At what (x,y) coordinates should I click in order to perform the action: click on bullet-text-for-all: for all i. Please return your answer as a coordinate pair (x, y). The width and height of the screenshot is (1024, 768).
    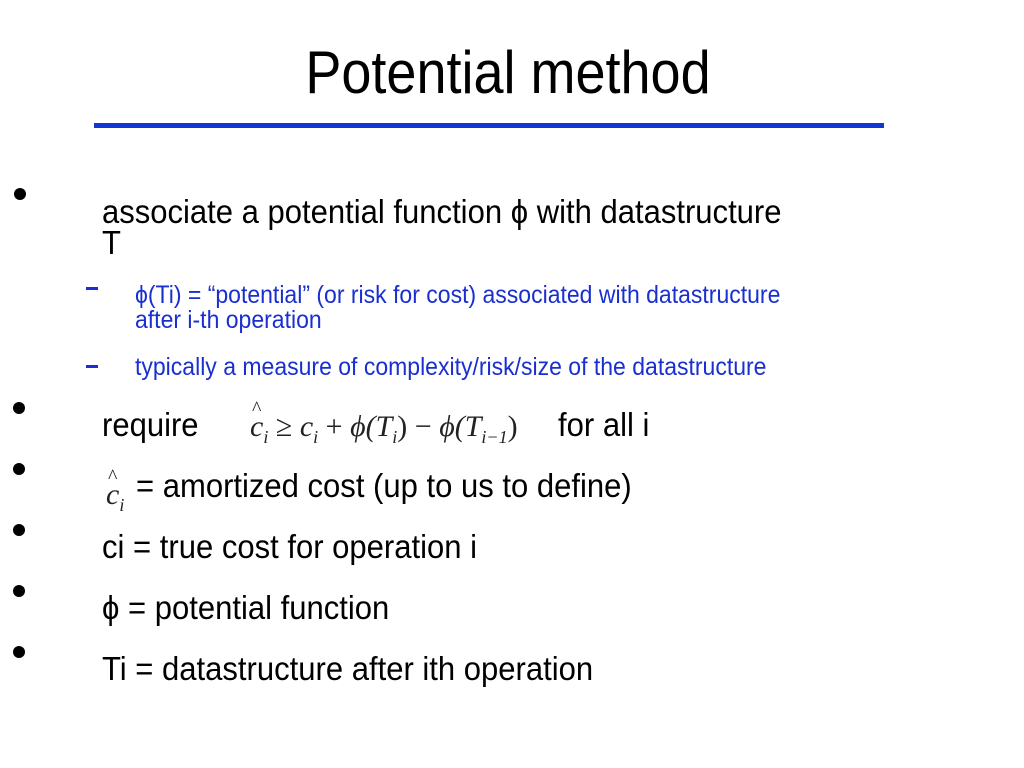
    Looking at the image, I should click on (604, 424).